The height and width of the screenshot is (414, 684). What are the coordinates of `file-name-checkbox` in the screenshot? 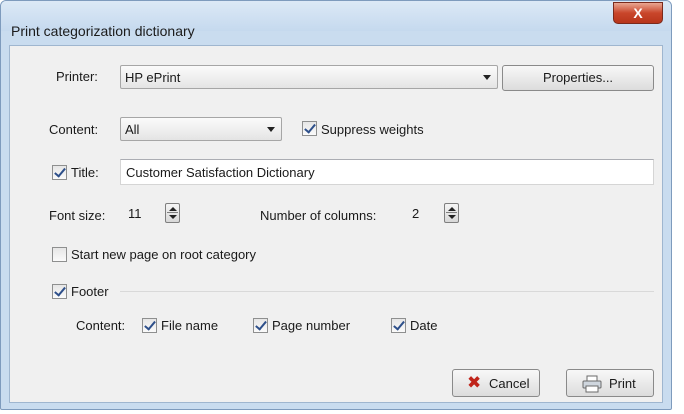 It's located at (149, 325).